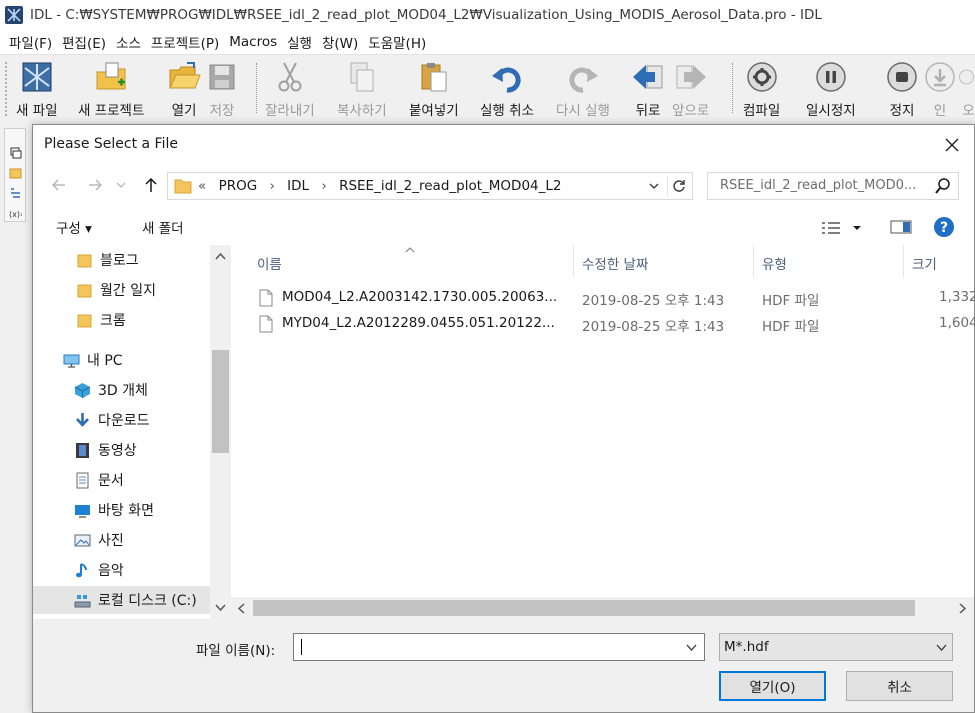 The height and width of the screenshot is (713, 975). I want to click on search-icon, so click(943, 186).